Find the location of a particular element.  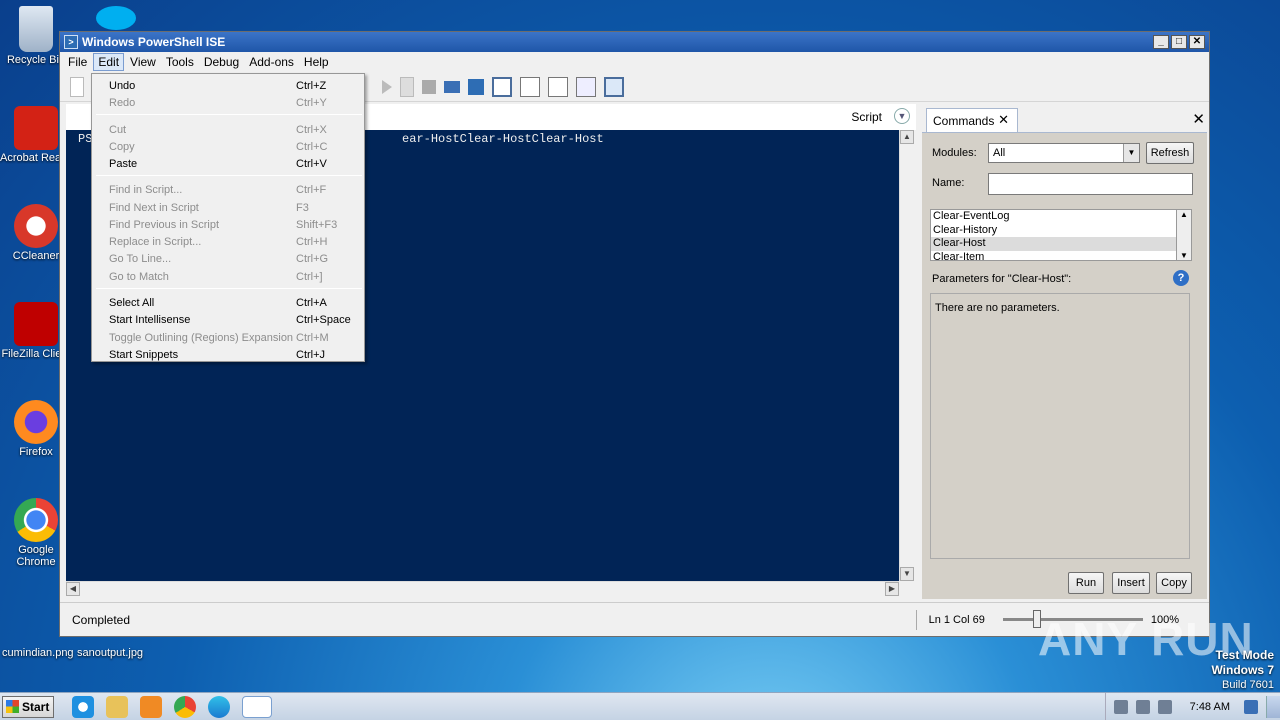

menu-item-shortcut: F3 is located at coordinates (302, 208).